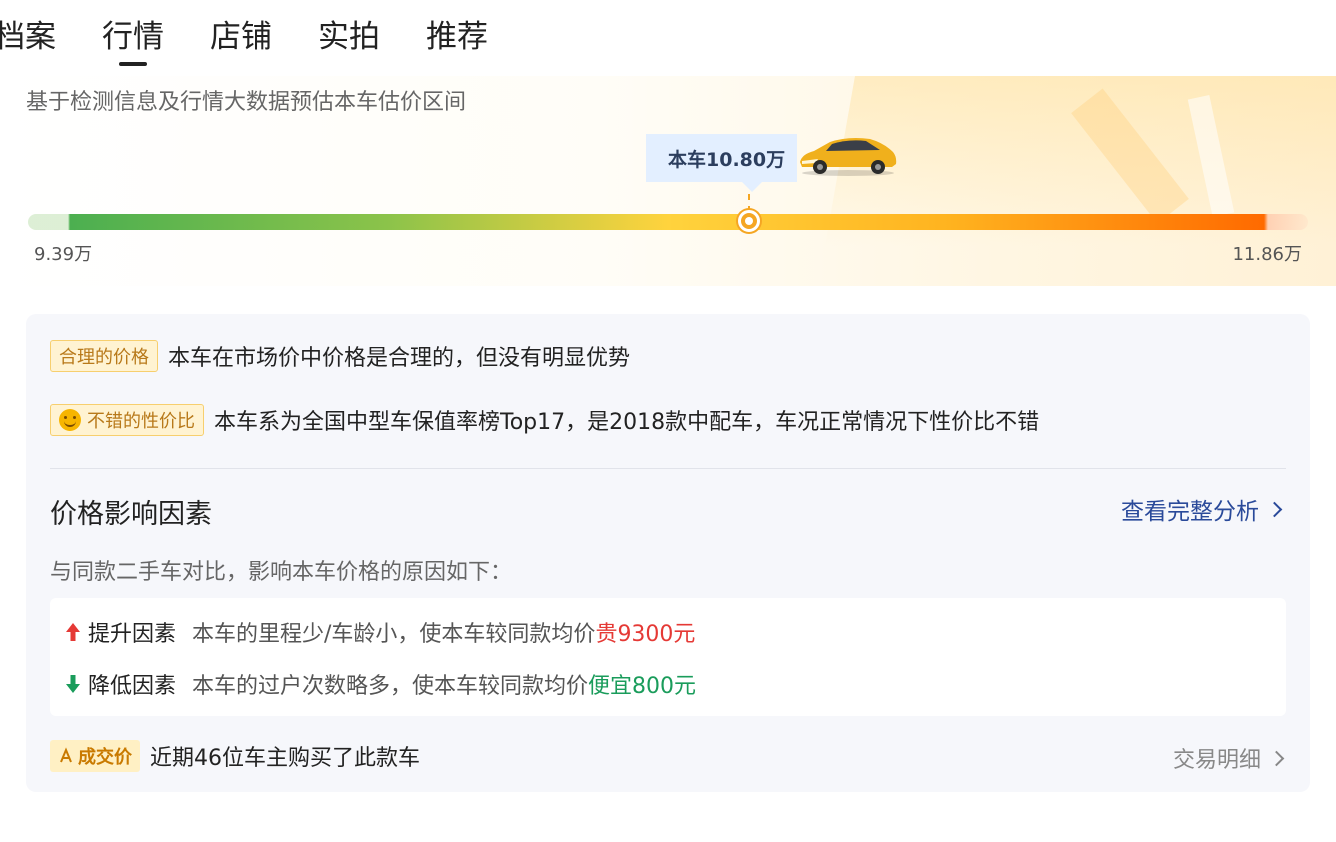 This screenshot has width=1336, height=842. What do you see at coordinates (28, 39) in the screenshot?
I see `tab-archive: 档案` at bounding box center [28, 39].